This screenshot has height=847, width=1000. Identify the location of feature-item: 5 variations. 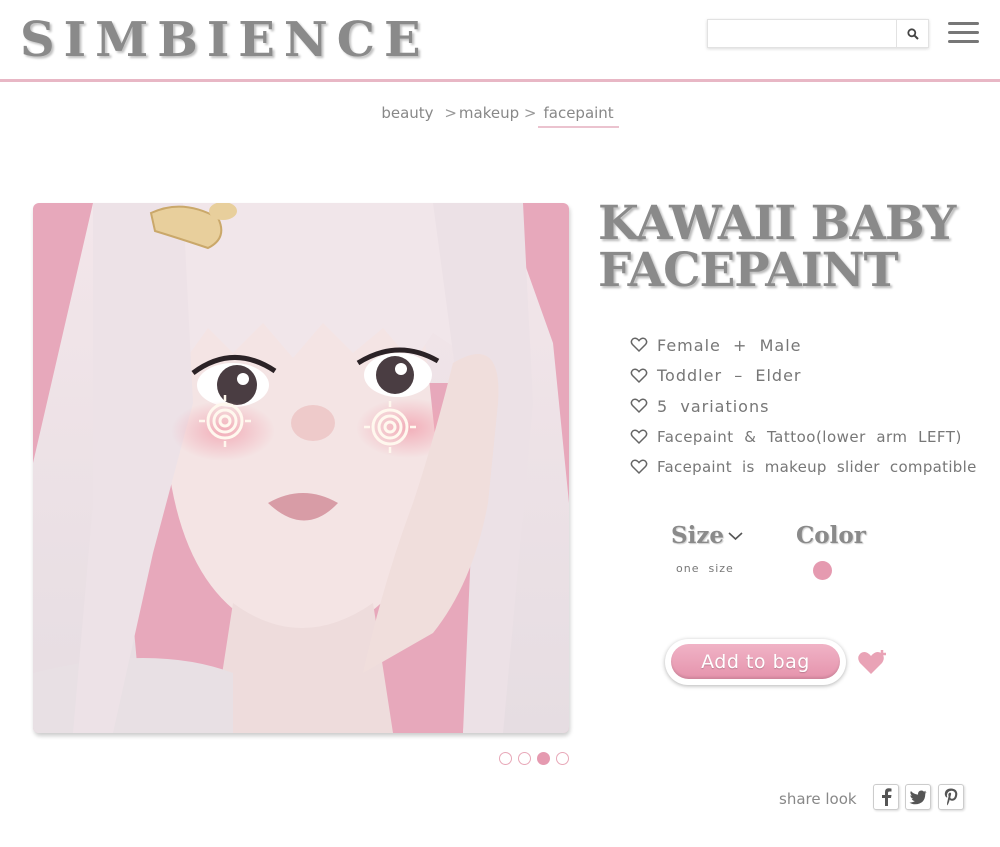
(803, 406).